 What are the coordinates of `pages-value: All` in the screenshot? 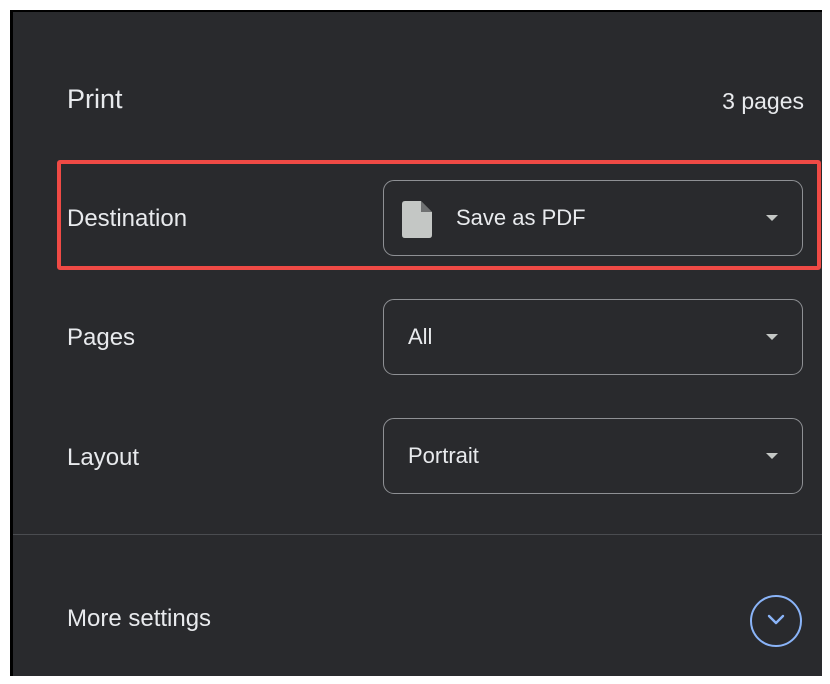 It's located at (420, 336).